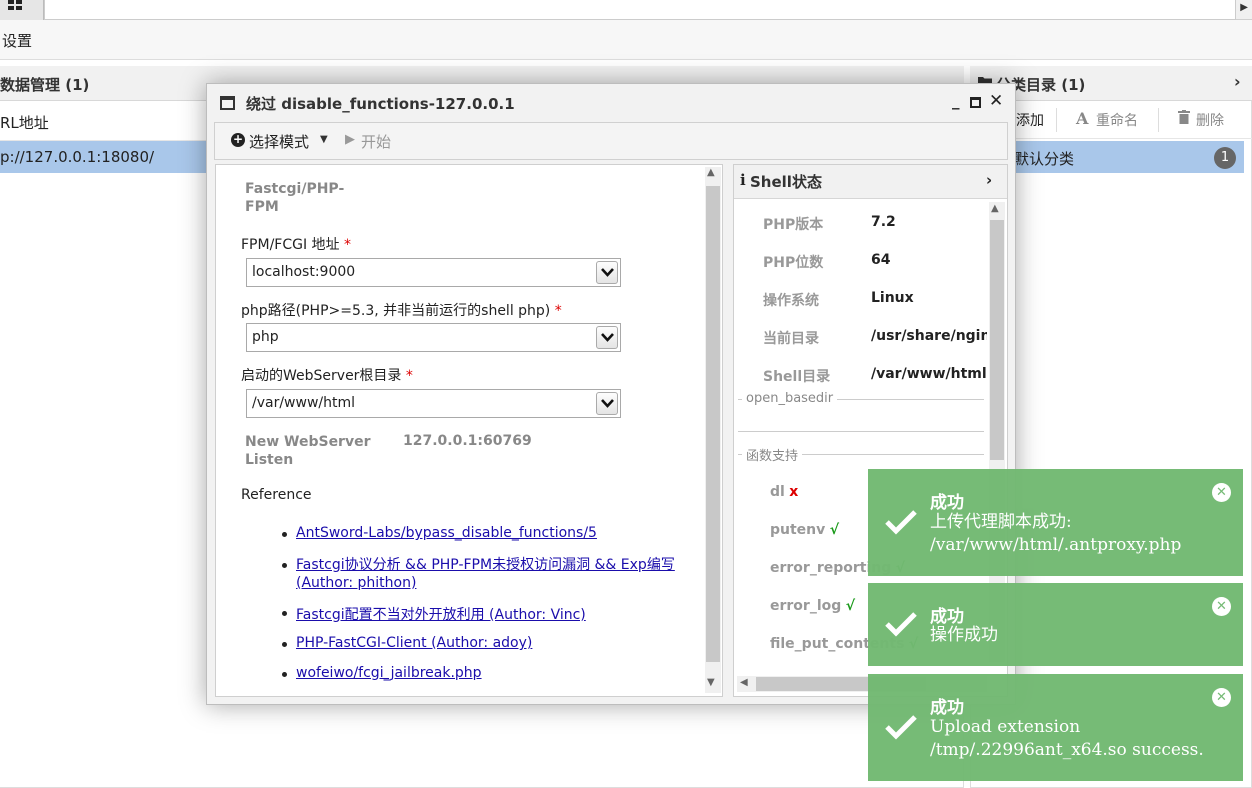 This screenshot has height=788, width=1252. What do you see at coordinates (772, 454) in the screenshot?
I see `functions-legend: 函数支持` at bounding box center [772, 454].